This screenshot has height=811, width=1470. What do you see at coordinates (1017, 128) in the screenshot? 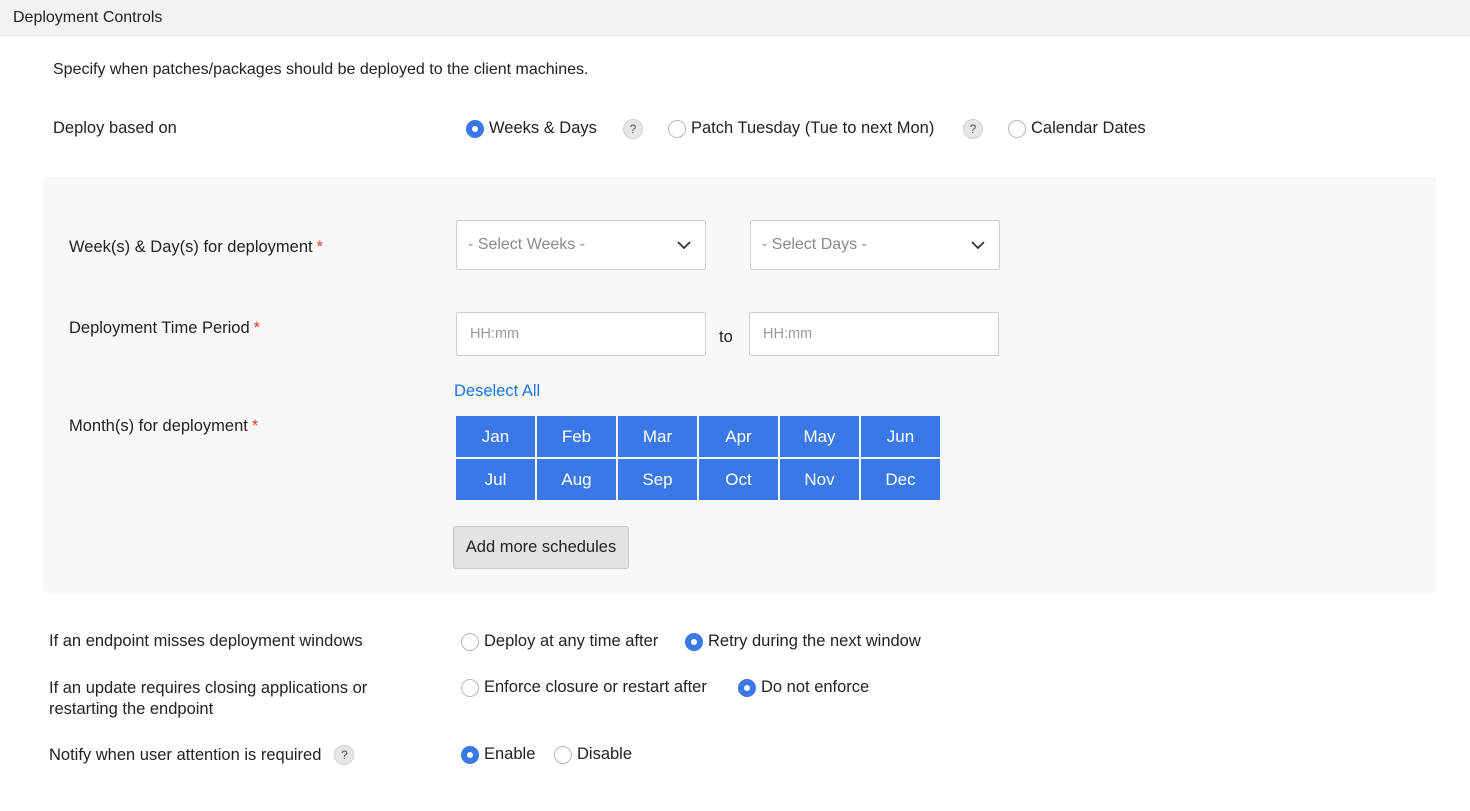
I see `radio-calendar-dates-indicator` at bounding box center [1017, 128].